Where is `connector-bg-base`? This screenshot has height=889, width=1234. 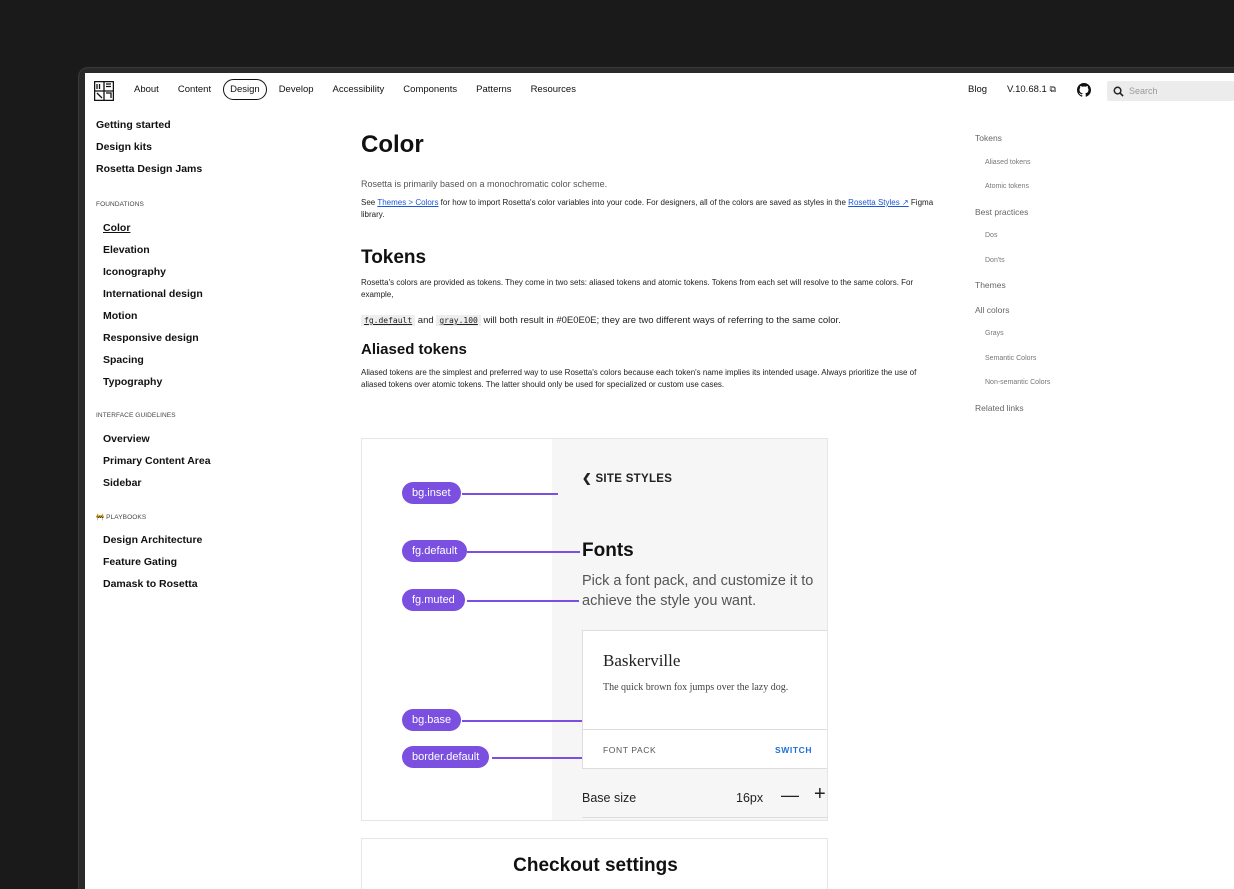
connector-bg-base is located at coordinates (528, 721).